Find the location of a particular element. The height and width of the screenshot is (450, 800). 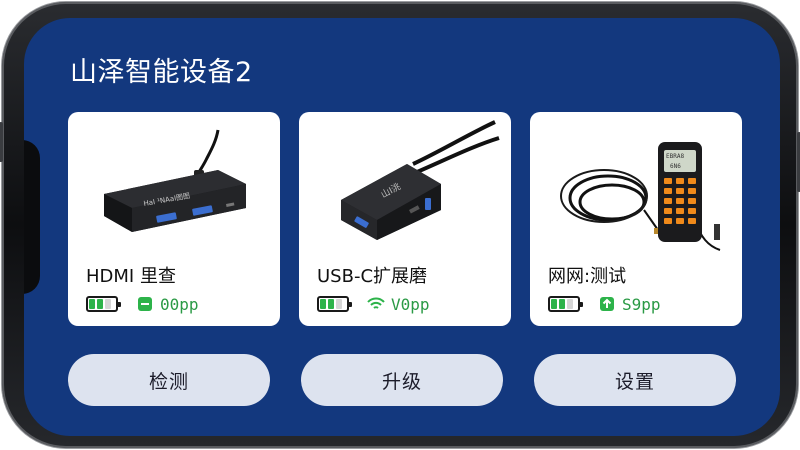

device-status: S9pp is located at coordinates (604, 304).